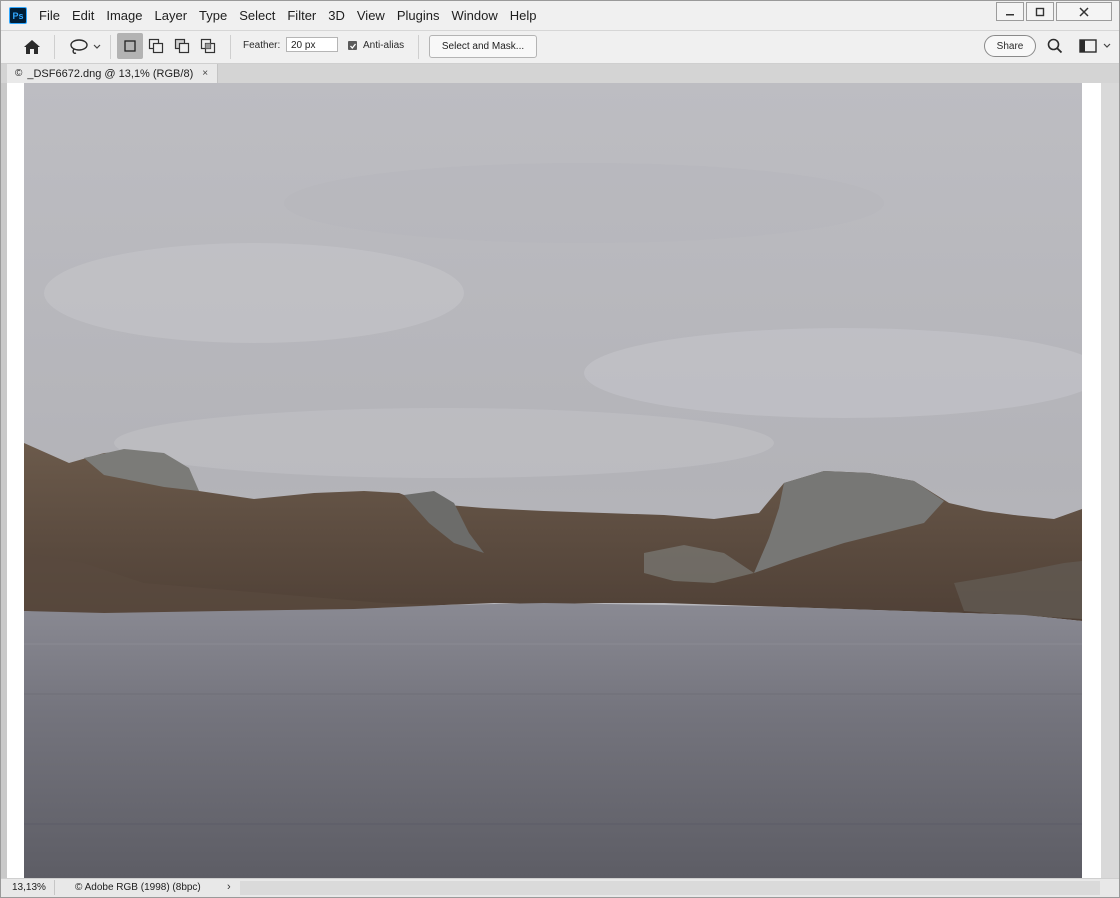  What do you see at coordinates (171, 15) in the screenshot?
I see `menu-layer: Layer` at bounding box center [171, 15].